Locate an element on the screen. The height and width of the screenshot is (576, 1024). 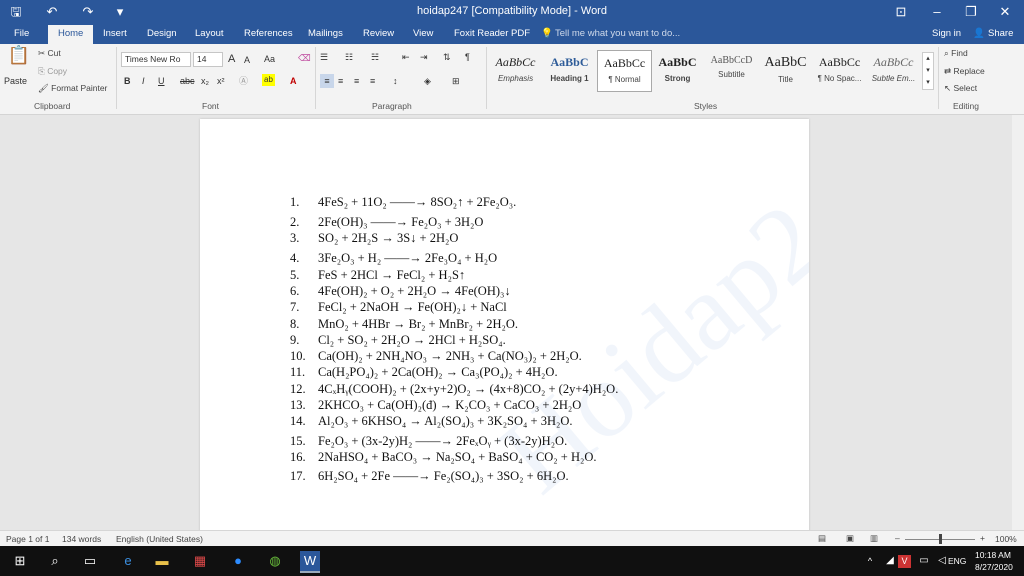
decrease-indent-icon: ⇤ is located at coordinates (406, 57).